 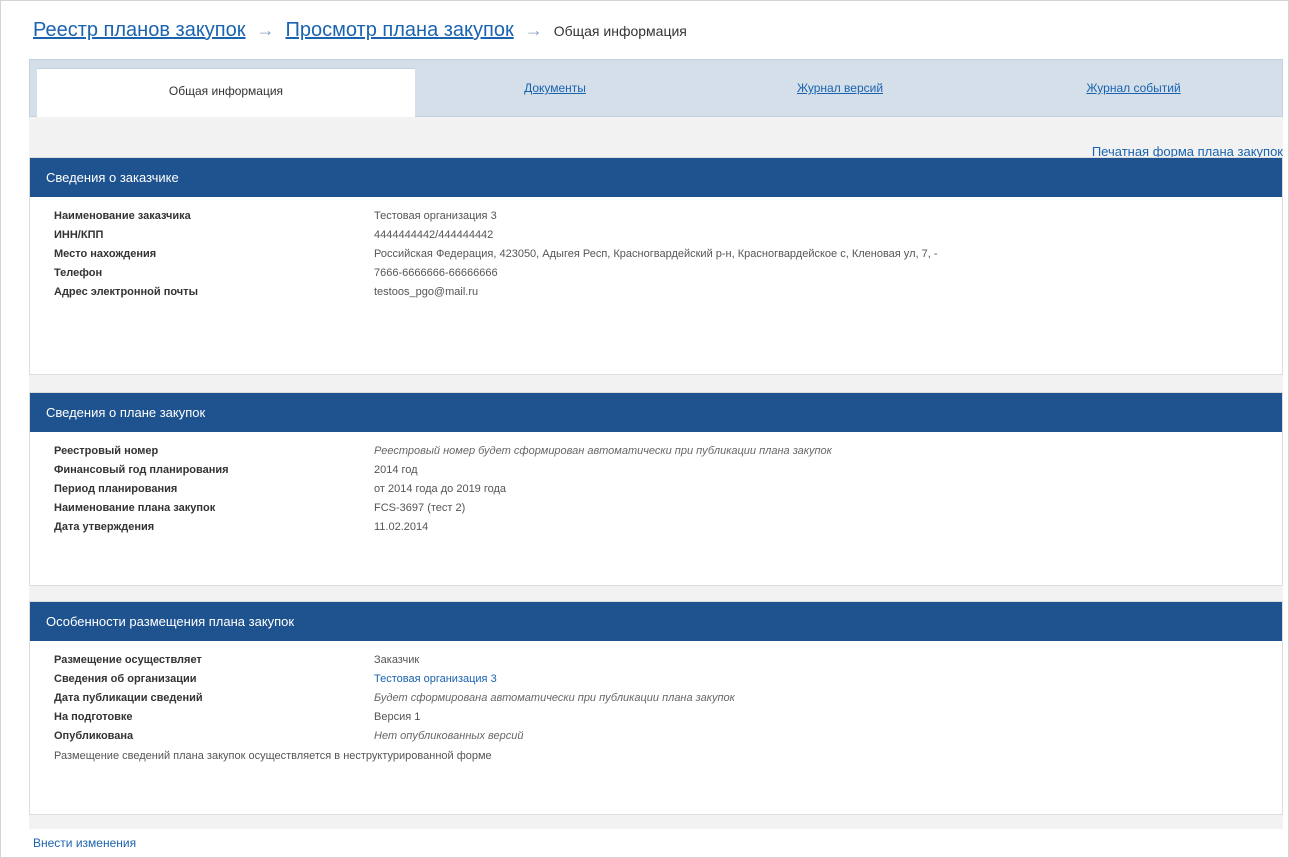 What do you see at coordinates (139, 30) in the screenshot?
I see `breadcrumb-link-registry: Реестр планов закупок` at bounding box center [139, 30].